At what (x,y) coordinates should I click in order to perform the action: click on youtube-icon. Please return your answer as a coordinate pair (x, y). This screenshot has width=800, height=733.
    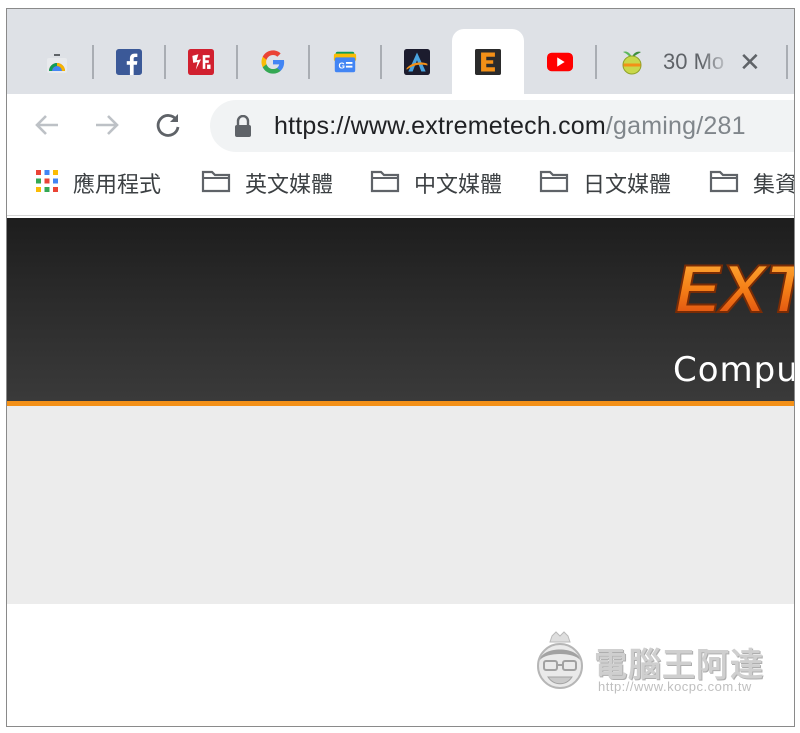
    Looking at the image, I should click on (560, 62).